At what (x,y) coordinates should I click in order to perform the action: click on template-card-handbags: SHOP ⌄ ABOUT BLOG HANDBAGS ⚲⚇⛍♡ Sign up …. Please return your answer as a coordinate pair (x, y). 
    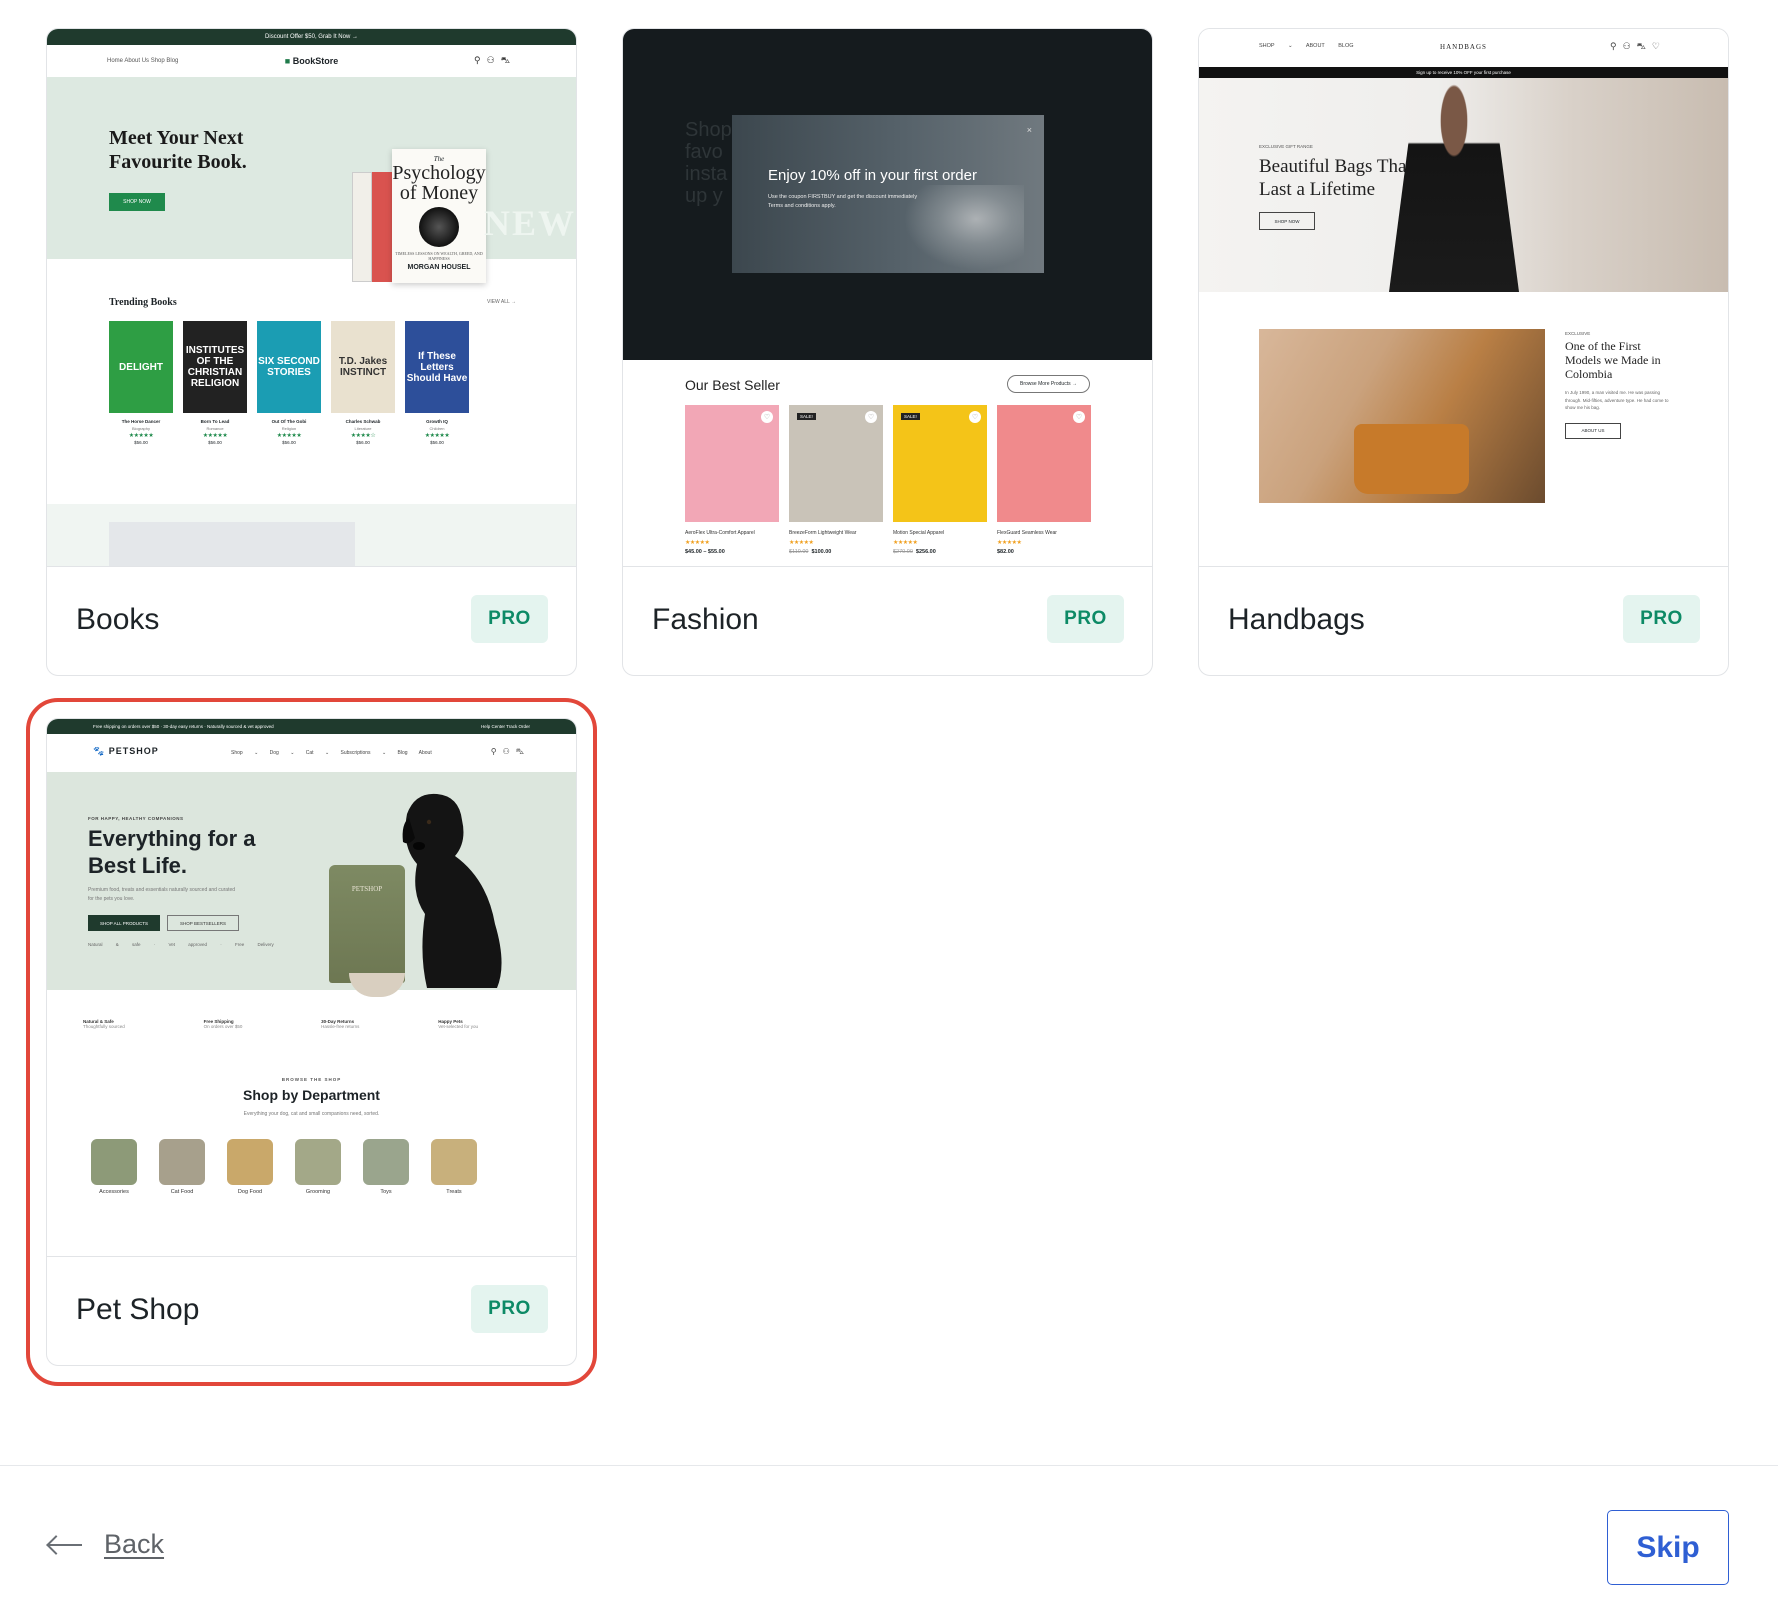
    Looking at the image, I should click on (1463, 352).